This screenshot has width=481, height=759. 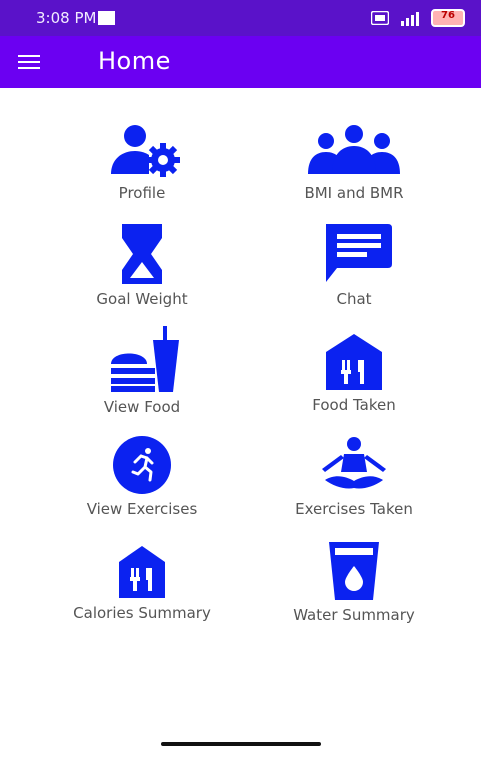 What do you see at coordinates (134, 61) in the screenshot?
I see `page-title: Home` at bounding box center [134, 61].